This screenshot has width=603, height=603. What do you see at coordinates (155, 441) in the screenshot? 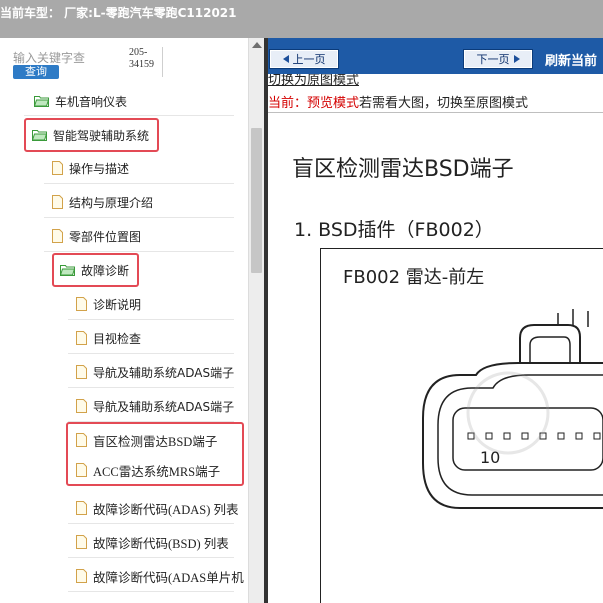
I see `tree-item-label: 盲区检测雷达BSD端子` at bounding box center [155, 441].